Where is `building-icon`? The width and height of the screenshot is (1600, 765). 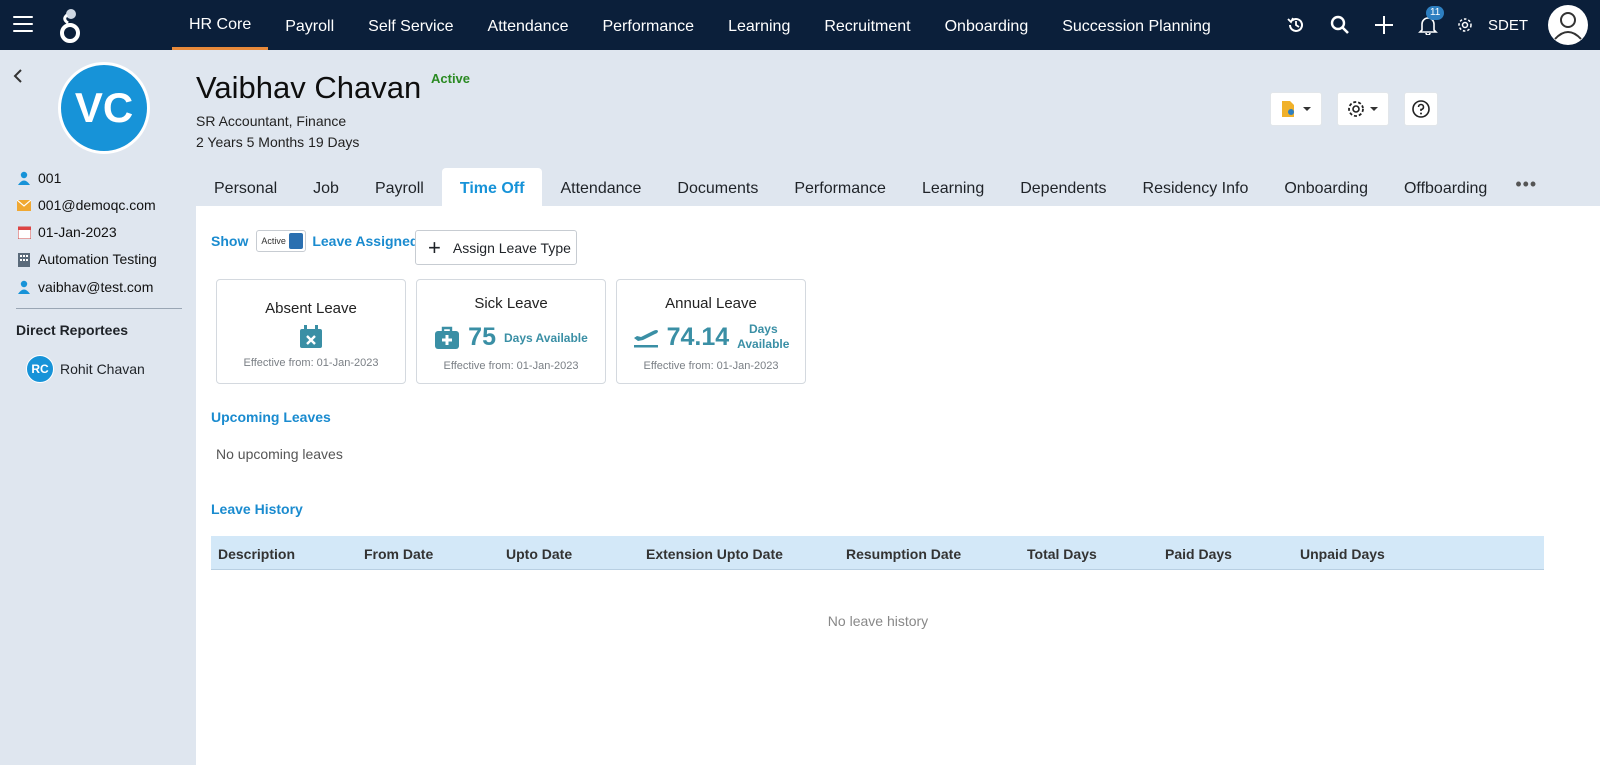
building-icon is located at coordinates (24, 259).